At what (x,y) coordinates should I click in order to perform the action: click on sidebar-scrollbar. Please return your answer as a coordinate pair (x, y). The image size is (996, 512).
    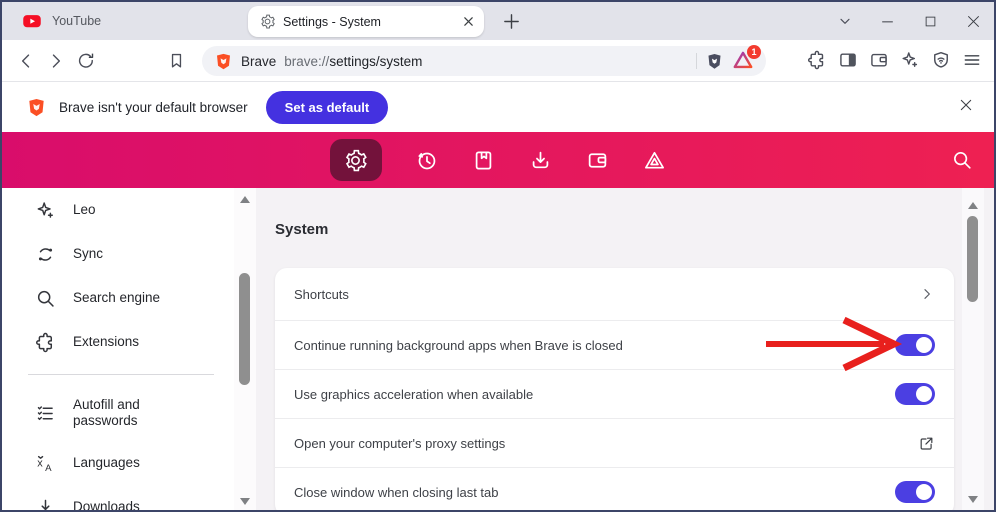
    Looking at the image, I should click on (245, 349).